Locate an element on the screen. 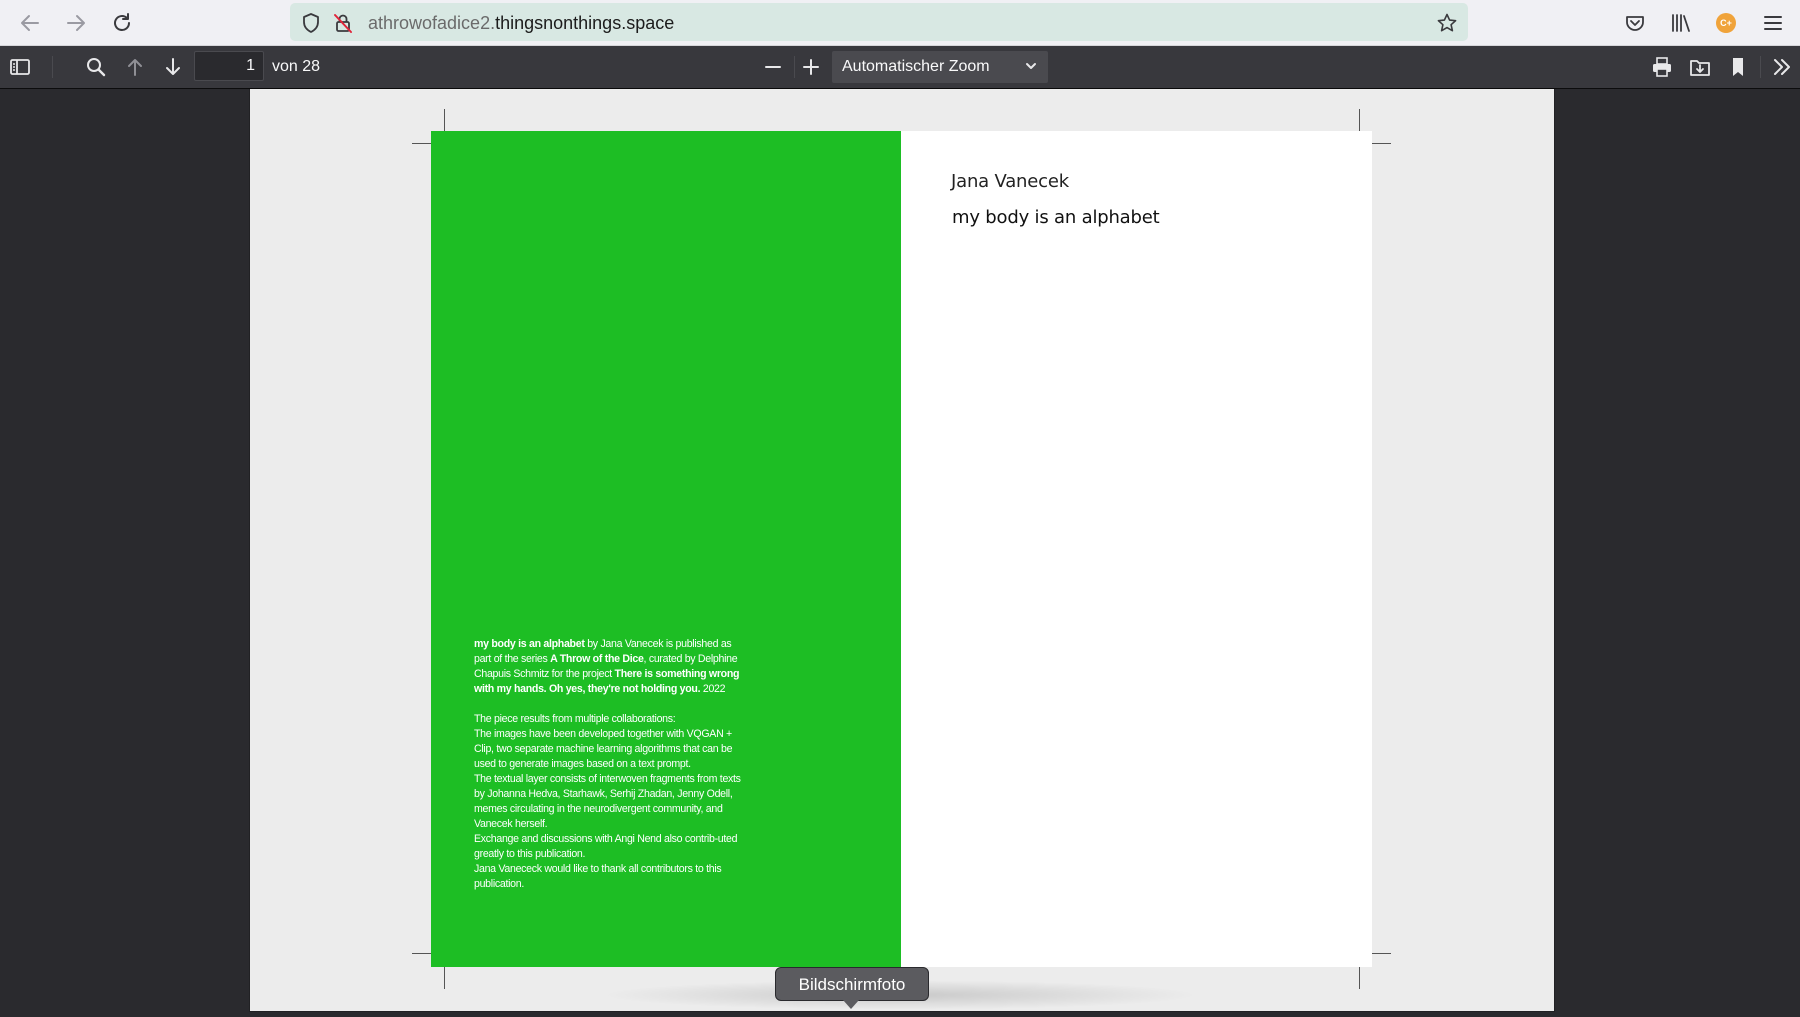  browser-toolbar: athrowofadice2.thingsnonthings.space C+ is located at coordinates (900, 23).